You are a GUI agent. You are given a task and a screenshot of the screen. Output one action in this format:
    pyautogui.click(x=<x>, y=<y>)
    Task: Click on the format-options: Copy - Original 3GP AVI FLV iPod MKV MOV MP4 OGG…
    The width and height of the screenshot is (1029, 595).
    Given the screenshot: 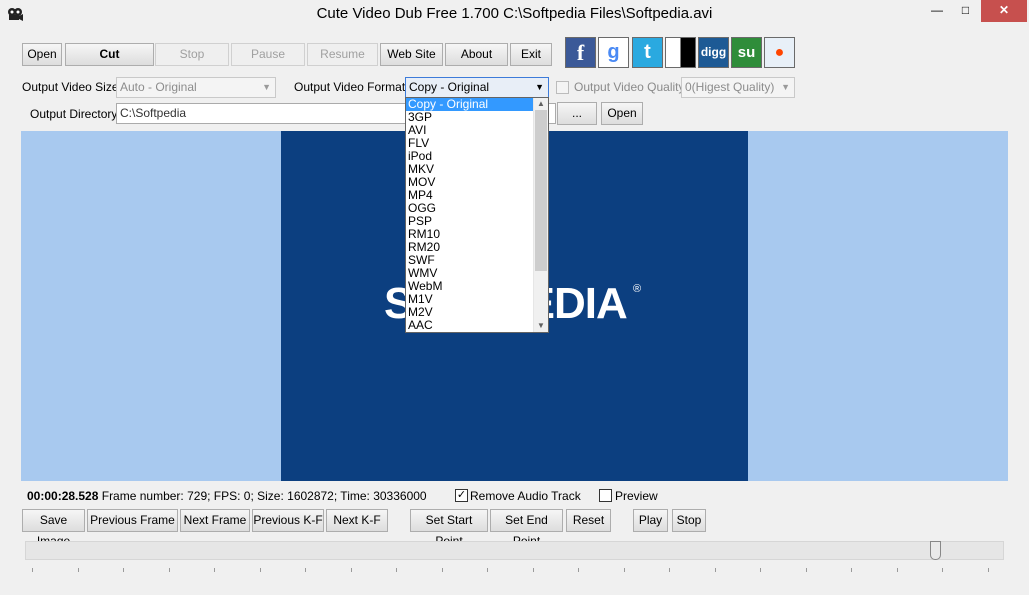 What is the action you would take?
    pyautogui.click(x=470, y=215)
    